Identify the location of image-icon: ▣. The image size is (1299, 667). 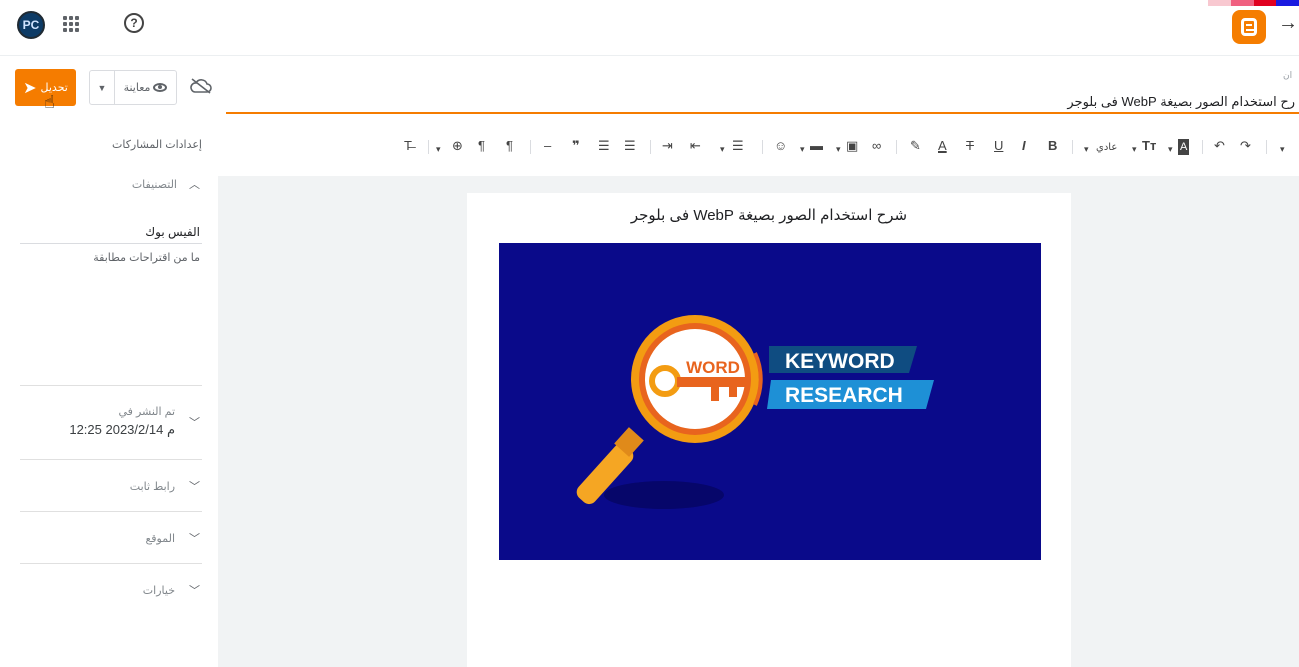
(852, 146).